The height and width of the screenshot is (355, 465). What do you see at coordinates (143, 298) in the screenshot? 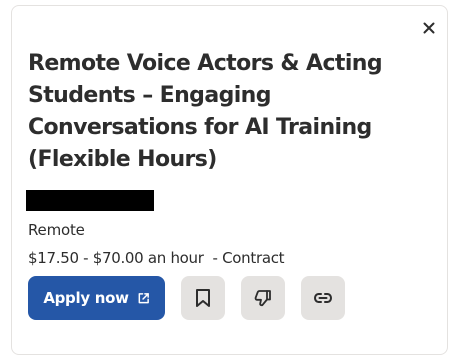
I see `external-link-icon` at bounding box center [143, 298].